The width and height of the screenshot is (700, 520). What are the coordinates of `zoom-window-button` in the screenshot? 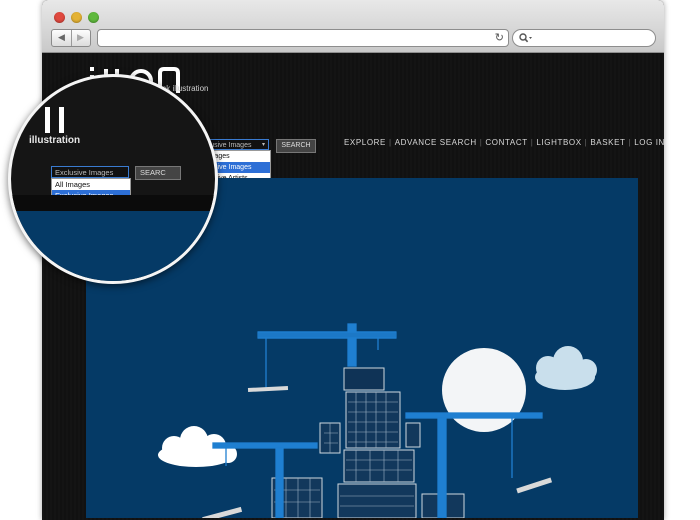 It's located at (93, 17).